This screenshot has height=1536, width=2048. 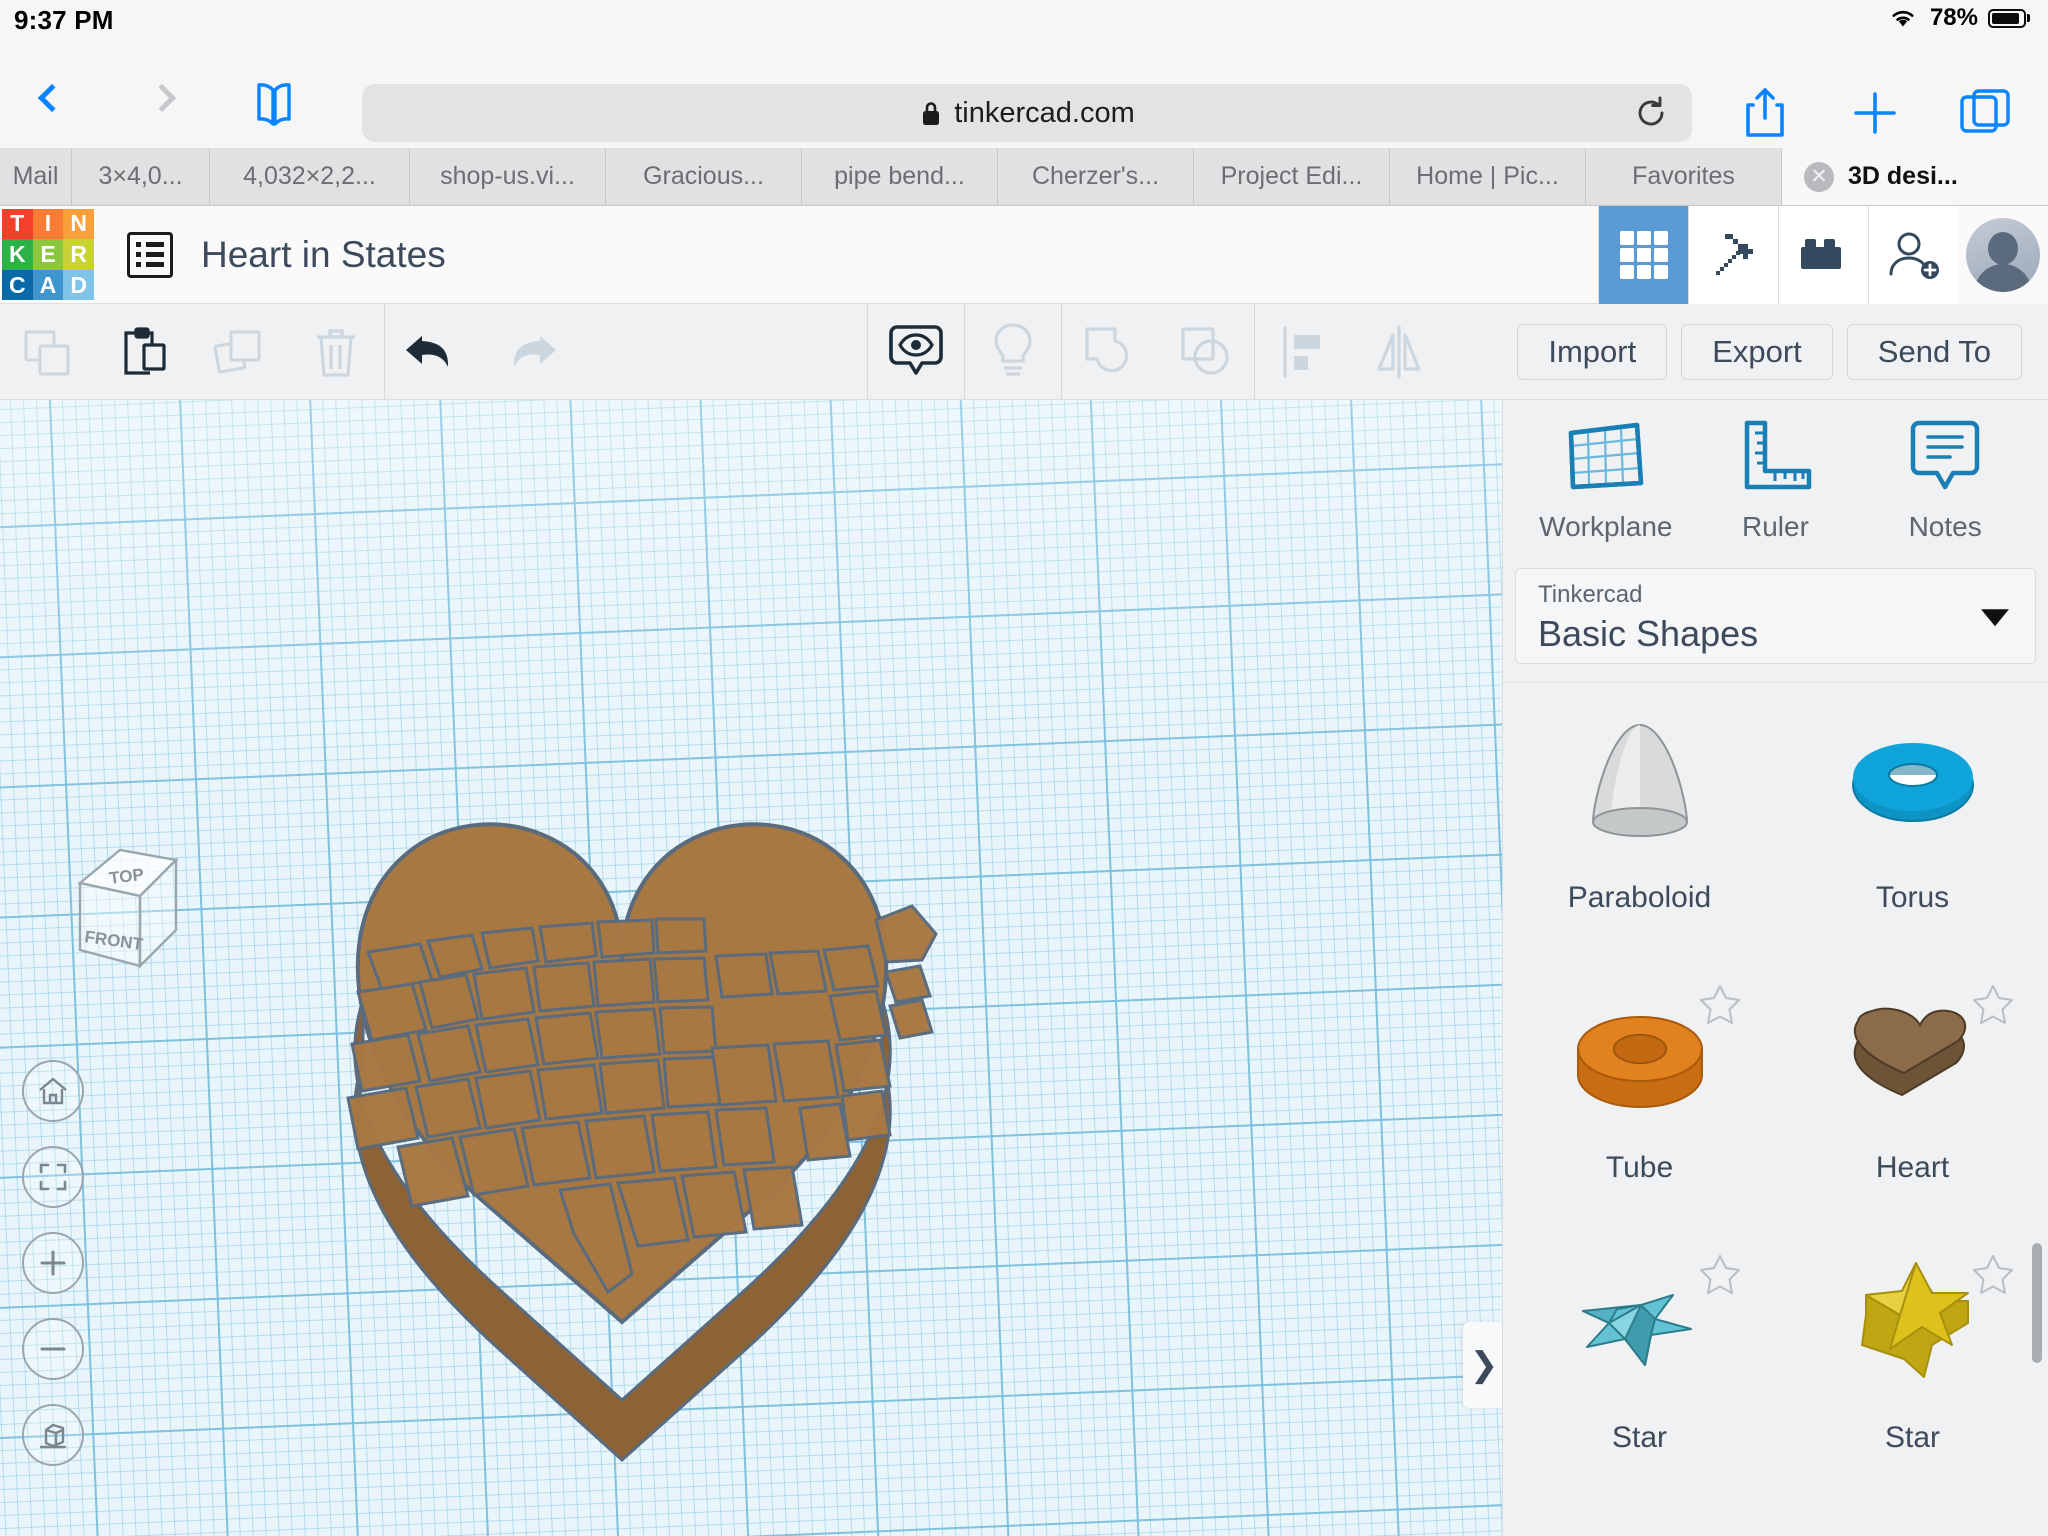 What do you see at coordinates (1590, 594) in the screenshot?
I see `library-source-label: Tinkercad` at bounding box center [1590, 594].